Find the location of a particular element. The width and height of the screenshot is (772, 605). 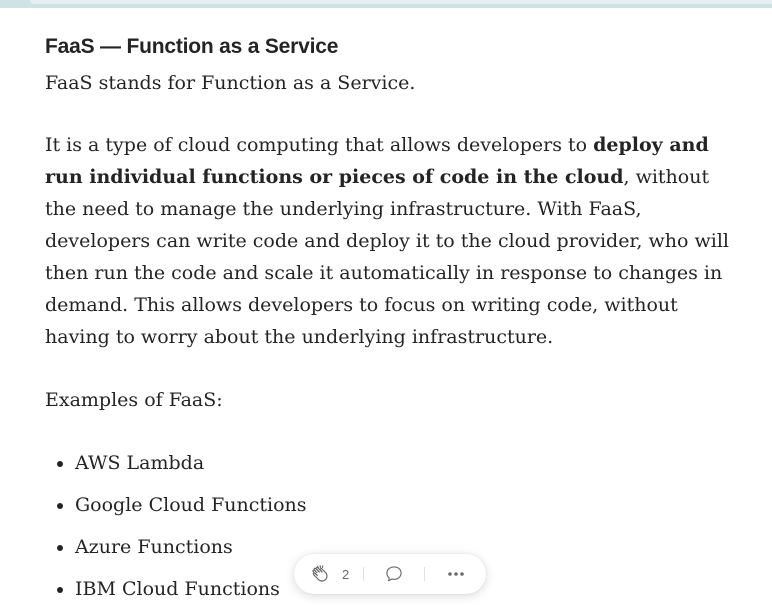

intro-paragraph: FaaS stands for Function as a Service. is located at coordinates (230, 83).